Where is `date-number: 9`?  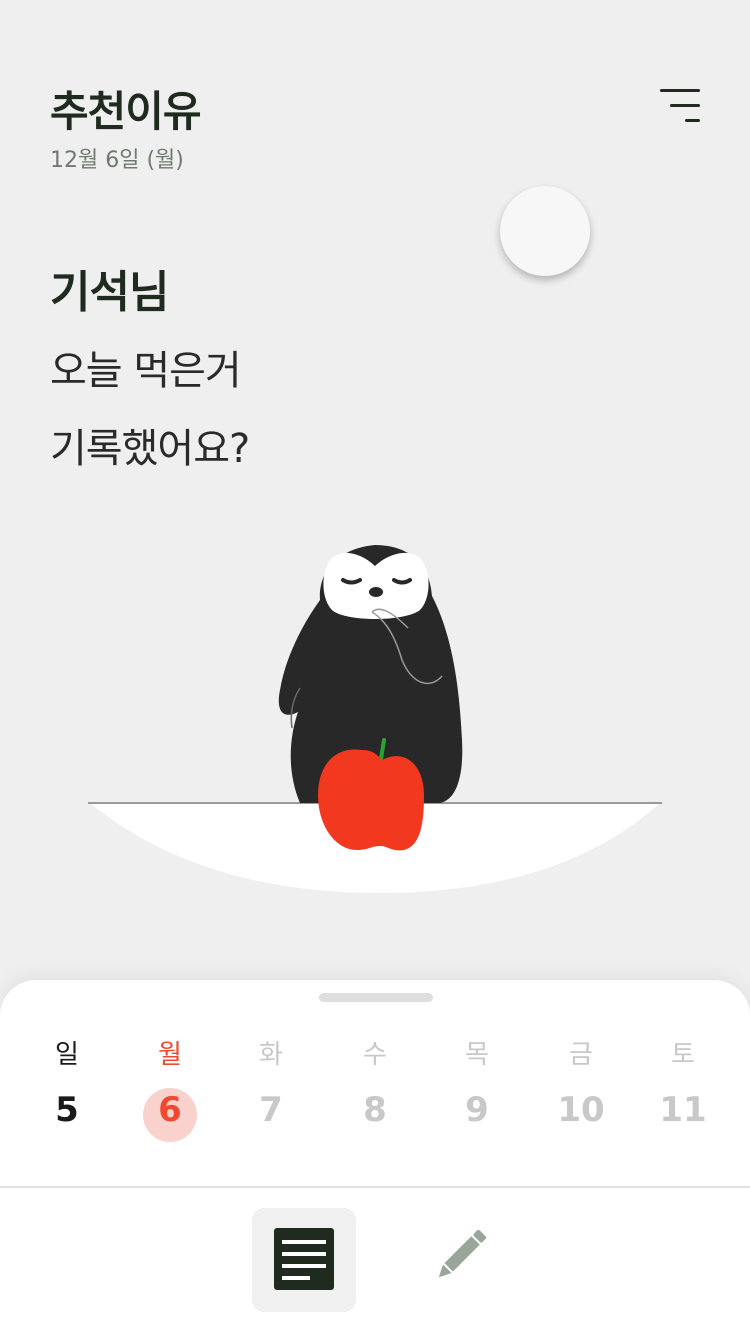
date-number: 9 is located at coordinates (477, 1110).